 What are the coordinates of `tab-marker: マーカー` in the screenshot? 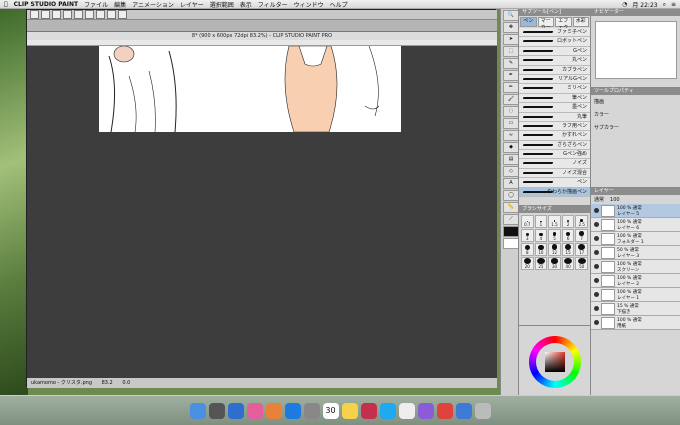 It's located at (545, 24).